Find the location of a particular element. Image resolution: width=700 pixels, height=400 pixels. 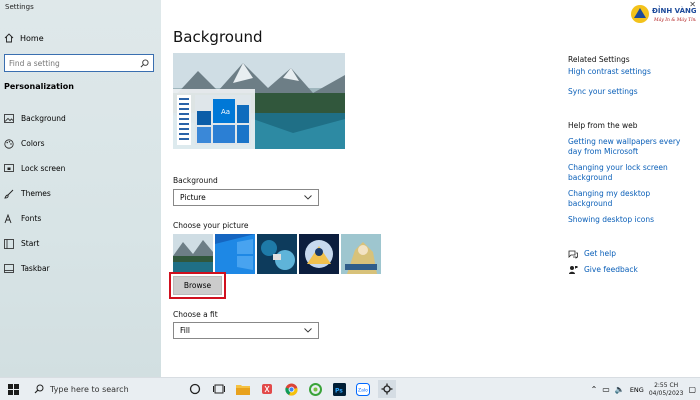

sidebar-item-lock-screen: Lock screen is located at coordinates (80, 168).